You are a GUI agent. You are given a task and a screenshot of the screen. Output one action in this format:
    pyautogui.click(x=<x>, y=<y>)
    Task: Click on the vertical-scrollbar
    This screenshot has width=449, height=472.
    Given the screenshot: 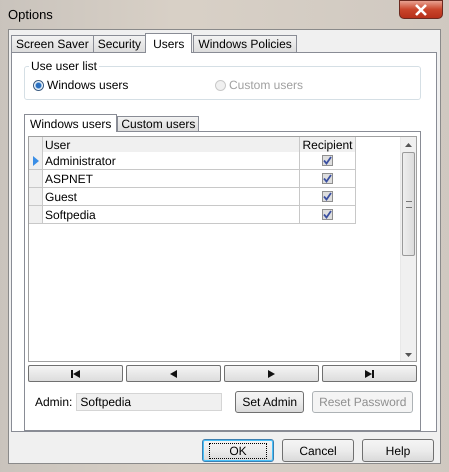 What is the action you would take?
    pyautogui.click(x=408, y=249)
    